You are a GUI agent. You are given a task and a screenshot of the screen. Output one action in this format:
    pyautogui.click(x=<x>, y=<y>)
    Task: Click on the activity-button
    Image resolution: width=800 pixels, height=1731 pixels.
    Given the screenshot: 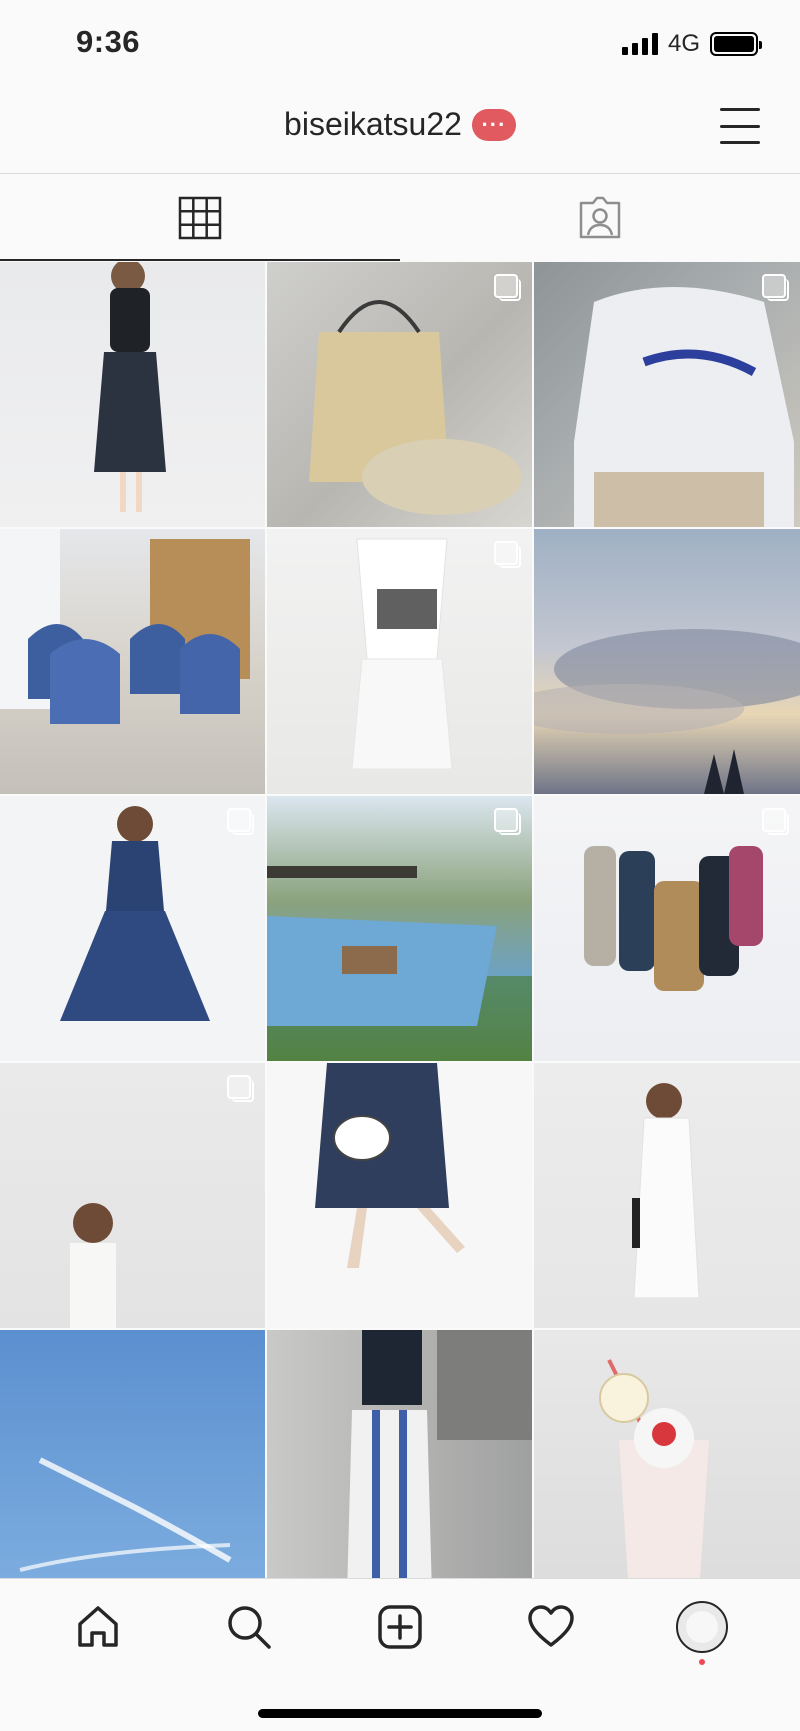 What is the action you would take?
    pyautogui.click(x=551, y=1627)
    